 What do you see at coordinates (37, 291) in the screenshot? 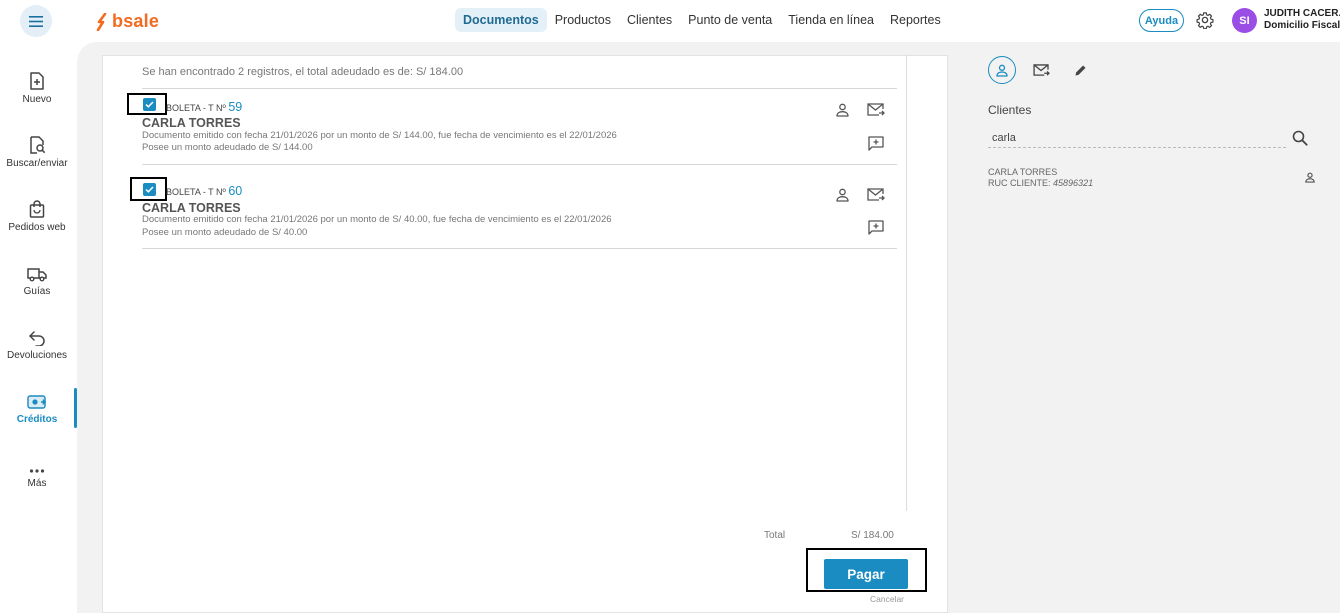
I see `sidebar-item-label: Guías` at bounding box center [37, 291].